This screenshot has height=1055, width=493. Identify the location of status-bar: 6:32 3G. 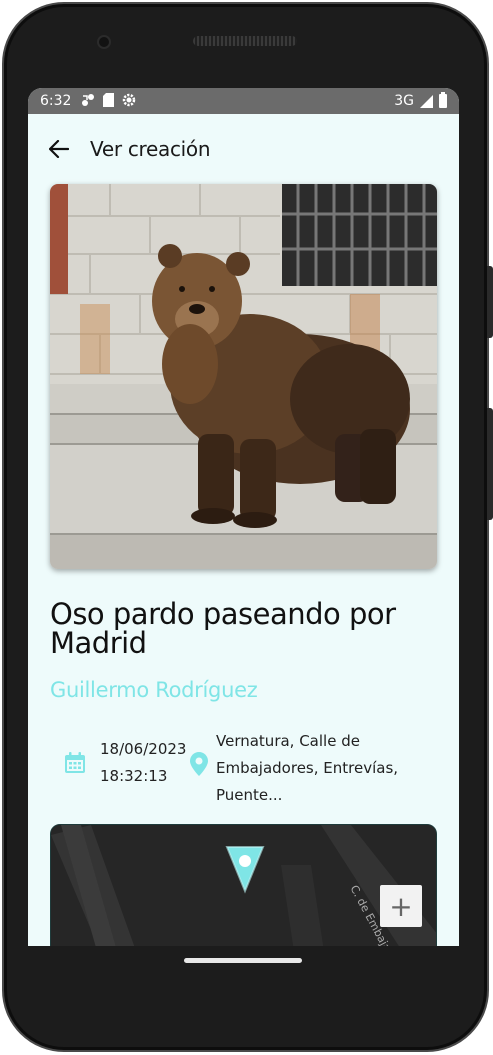
(243, 101).